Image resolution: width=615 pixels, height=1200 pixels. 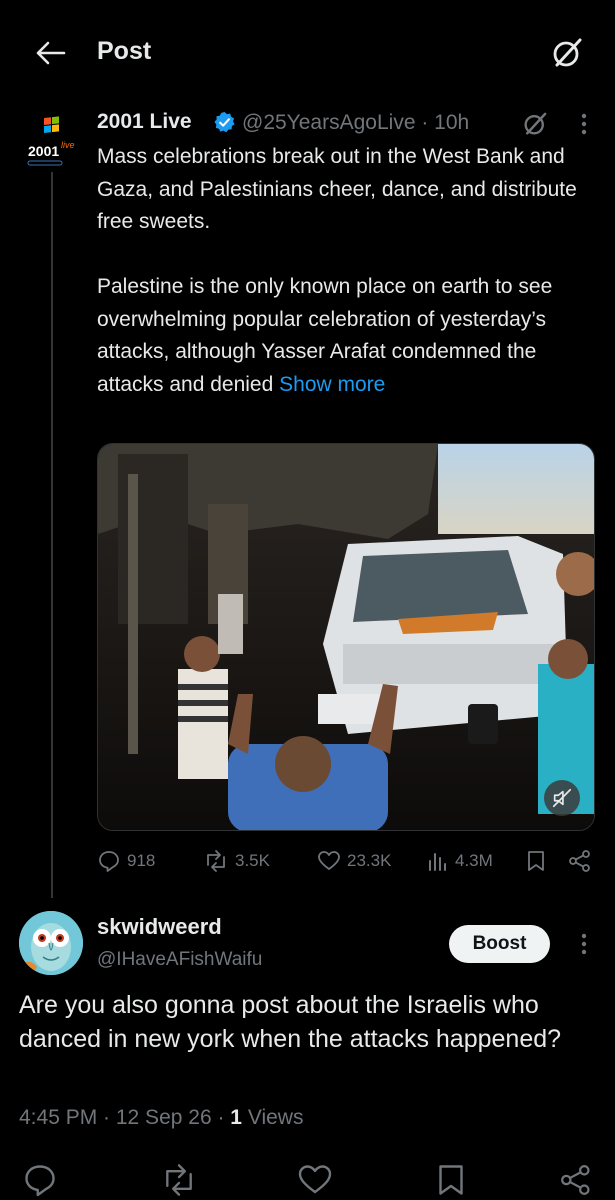 I want to click on views-button: 4.3M, so click(x=460, y=861).